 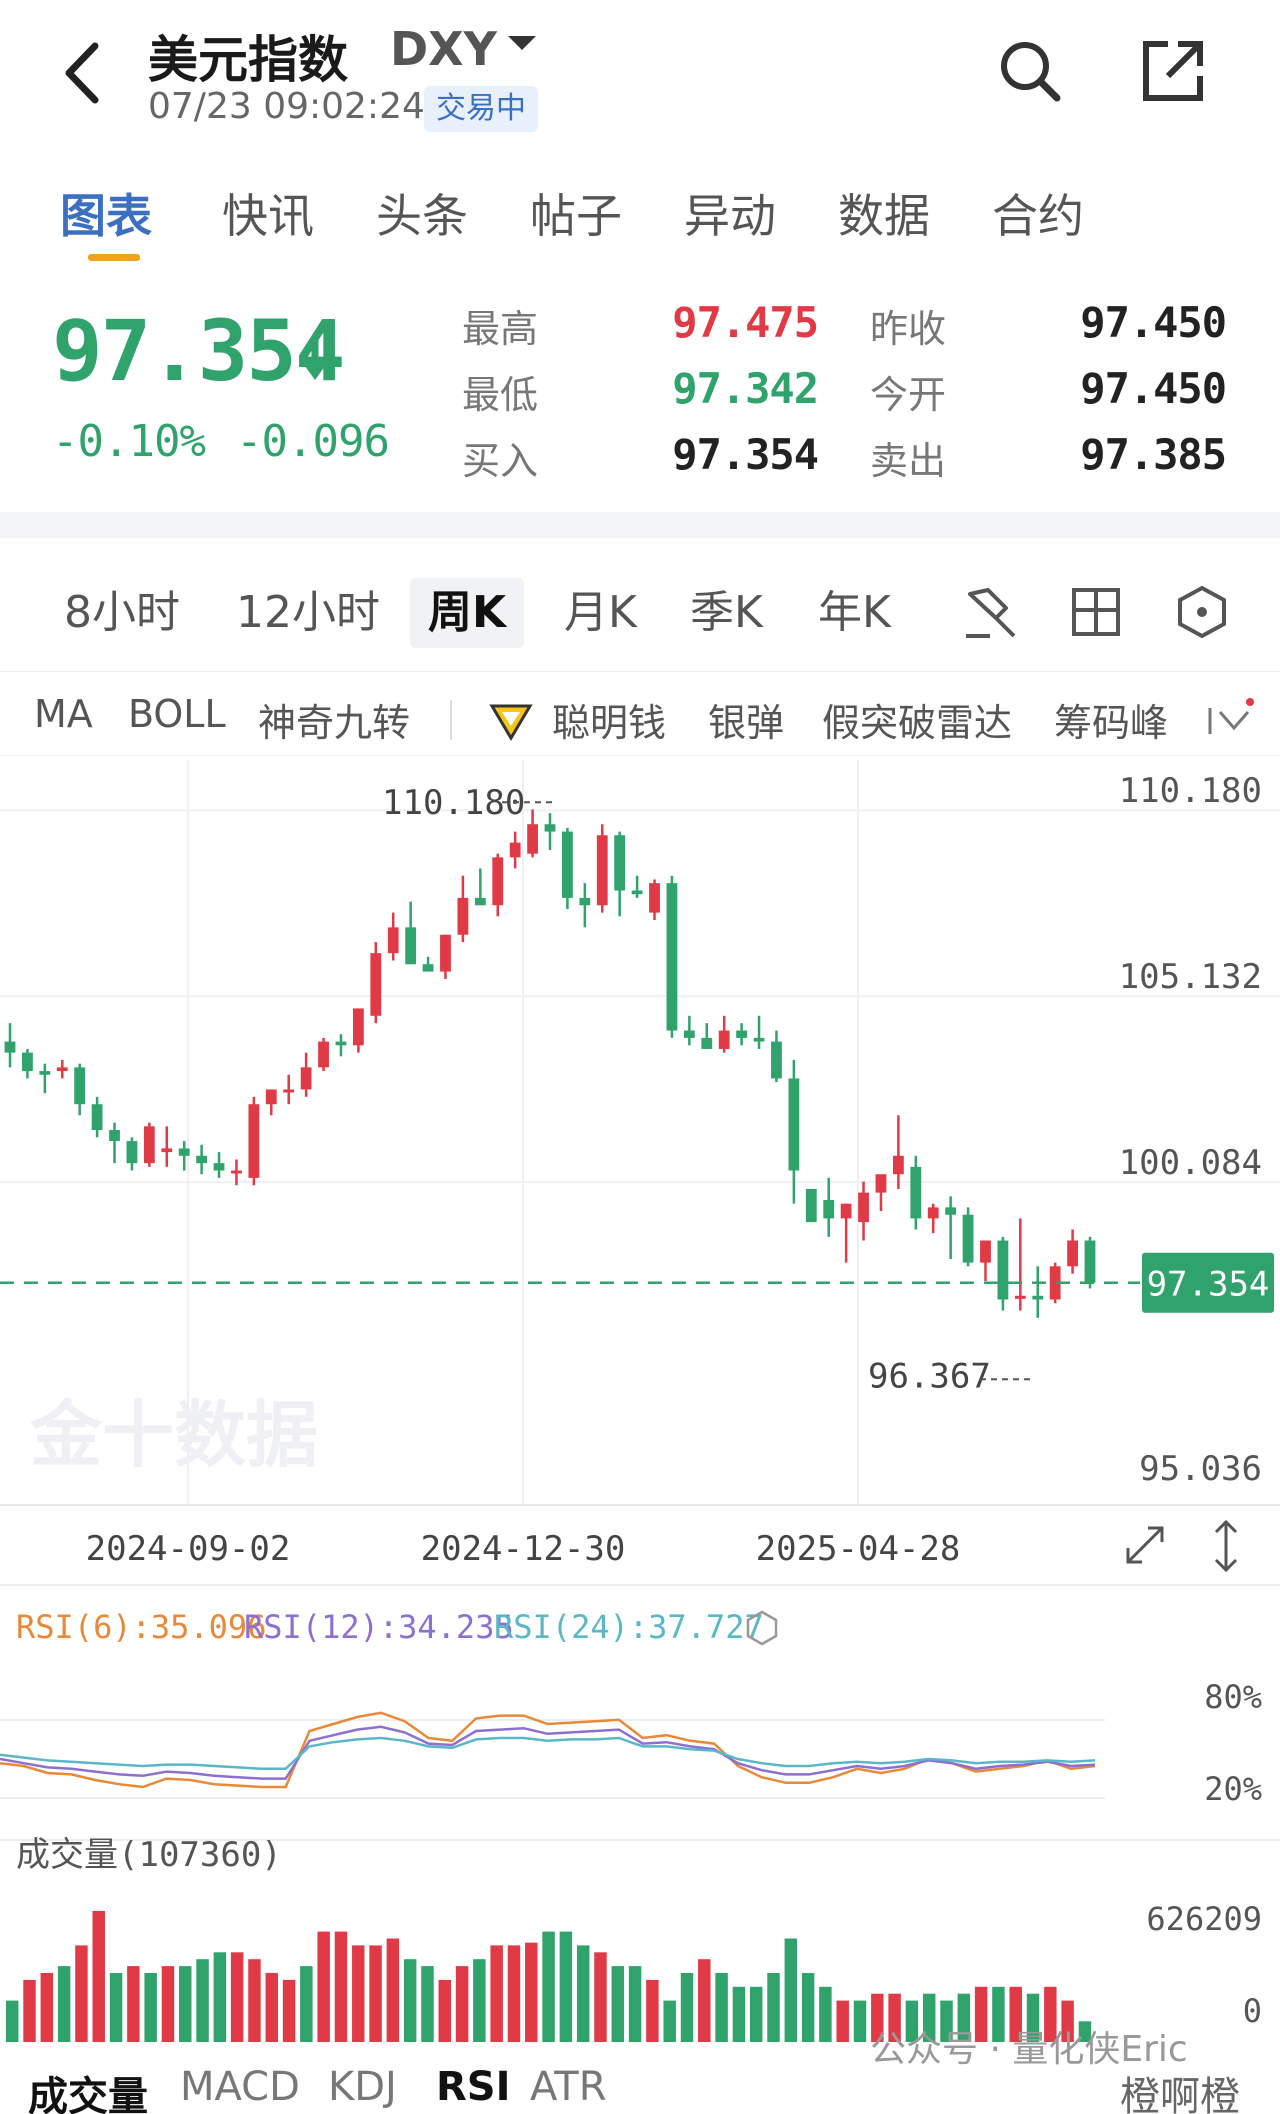 What do you see at coordinates (481, 109) in the screenshot?
I see `status-badge: 交易中` at bounding box center [481, 109].